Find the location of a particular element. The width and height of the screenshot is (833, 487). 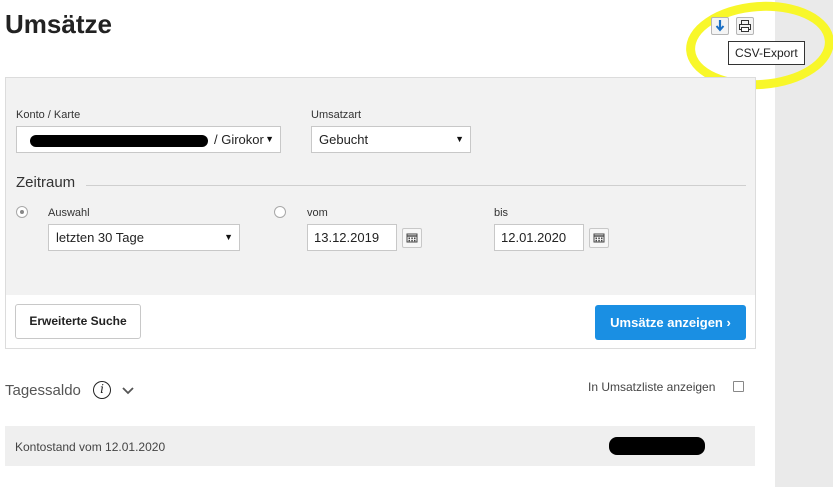

print-button is located at coordinates (745, 26).